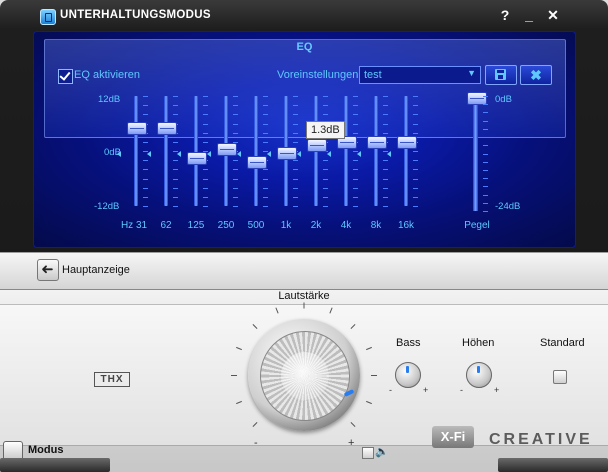 The height and width of the screenshot is (472, 608). Describe the element at coordinates (135, 15) in the screenshot. I see `window-title: UNTERHALTUNGSMODUS` at that location.